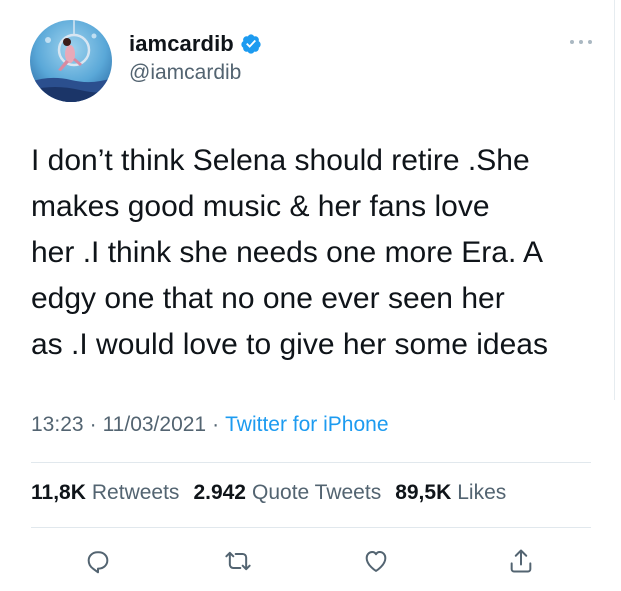  Describe the element at coordinates (289, 344) in the screenshot. I see `tweet-line: as .I would love to give her some ideas` at that location.